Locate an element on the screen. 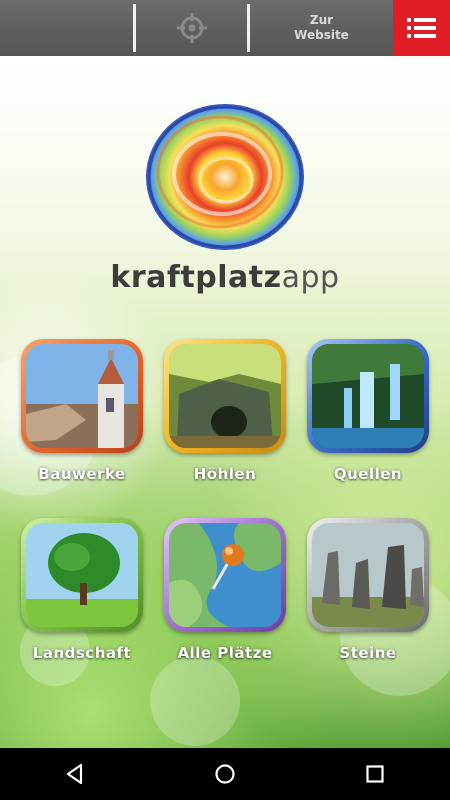 Image resolution: width=450 pixels, height=800 pixels. crosshair-icon is located at coordinates (191, 28).